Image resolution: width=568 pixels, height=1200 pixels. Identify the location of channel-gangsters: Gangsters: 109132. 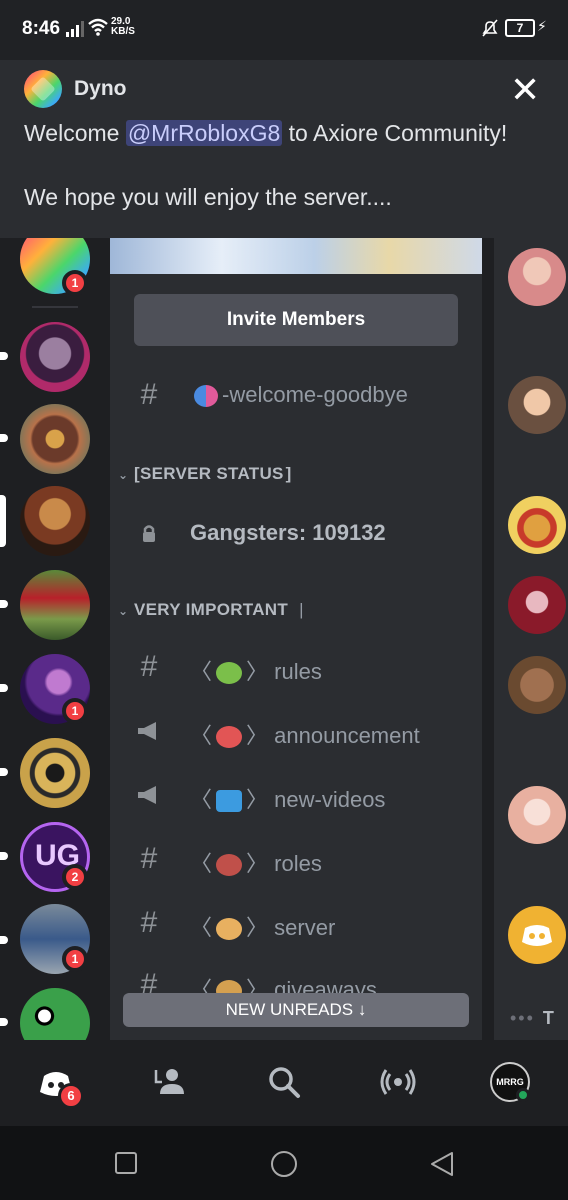
(304, 534).